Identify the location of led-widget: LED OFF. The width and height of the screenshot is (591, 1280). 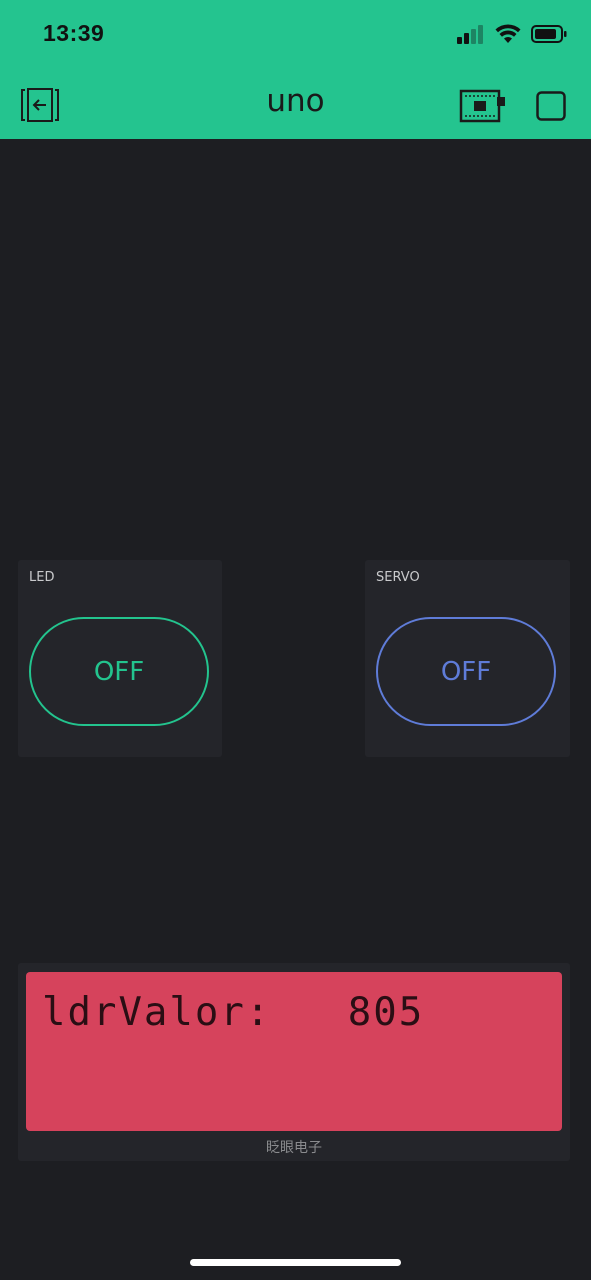
(120, 658).